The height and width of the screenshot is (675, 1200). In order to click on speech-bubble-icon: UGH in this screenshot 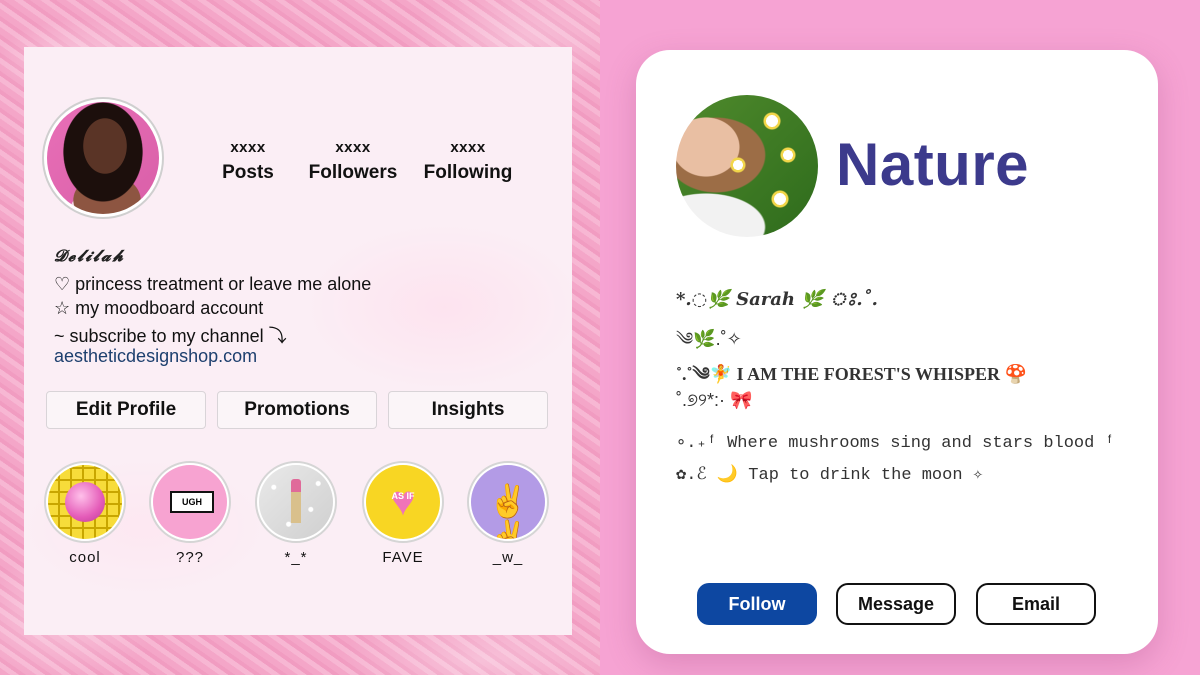, I will do `click(190, 502)`.